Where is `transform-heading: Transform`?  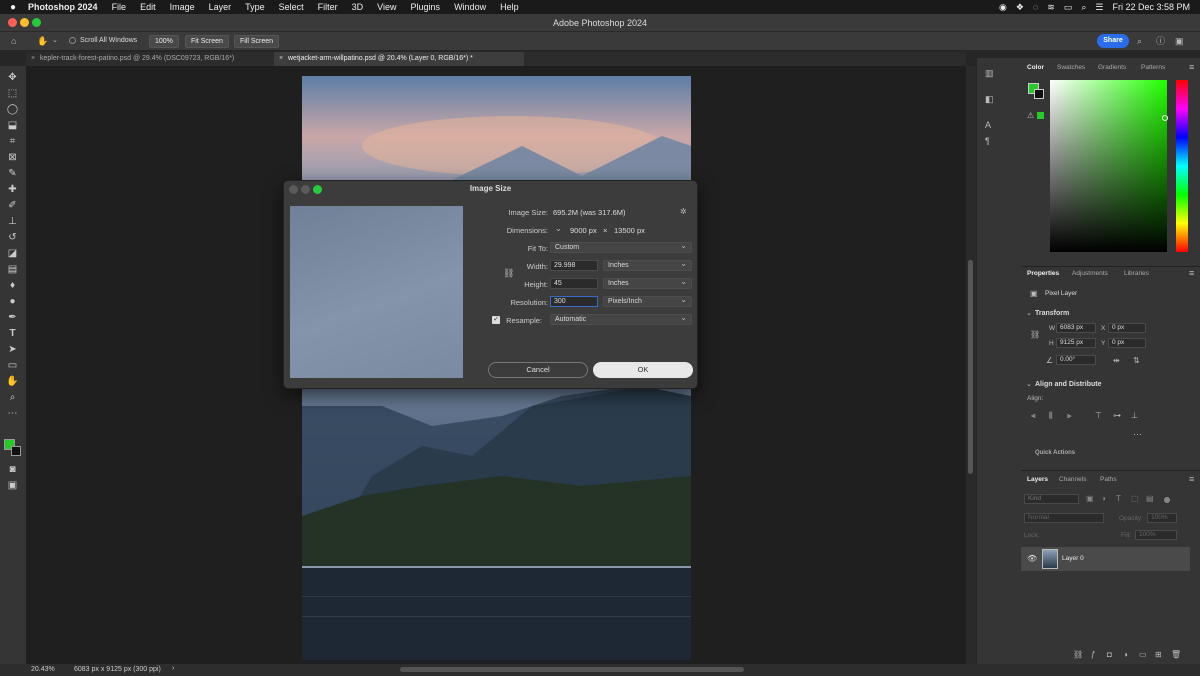
transform-heading: Transform is located at coordinates (1052, 313).